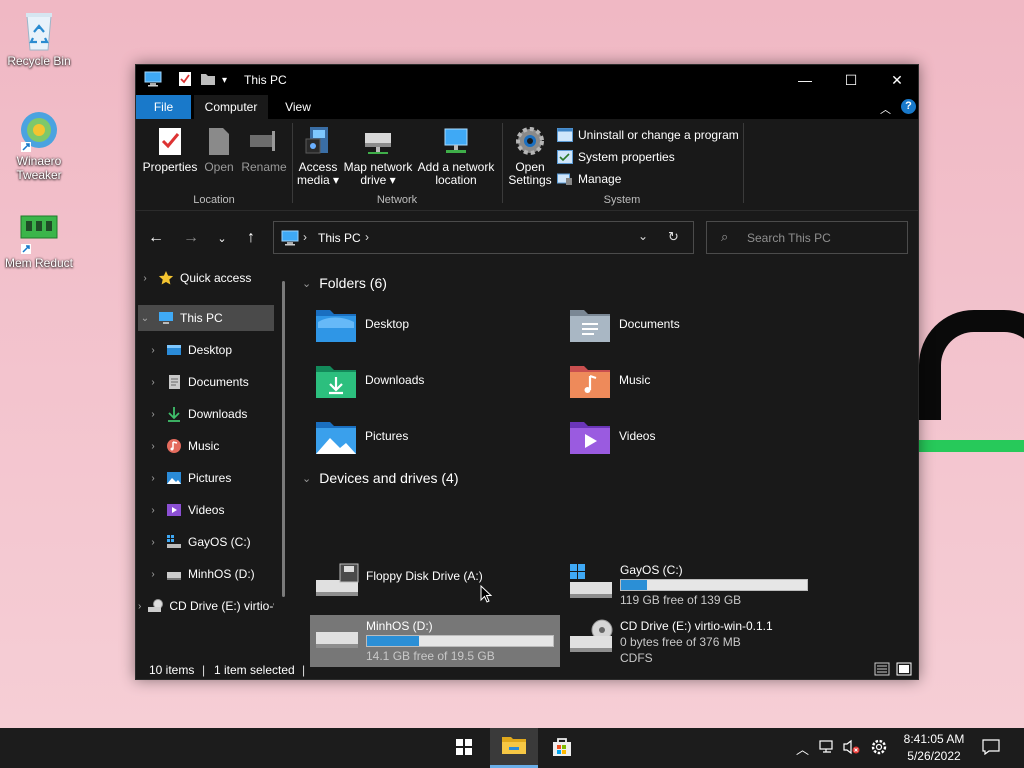 The width and height of the screenshot is (1024, 768). I want to click on start-button, so click(464, 748).